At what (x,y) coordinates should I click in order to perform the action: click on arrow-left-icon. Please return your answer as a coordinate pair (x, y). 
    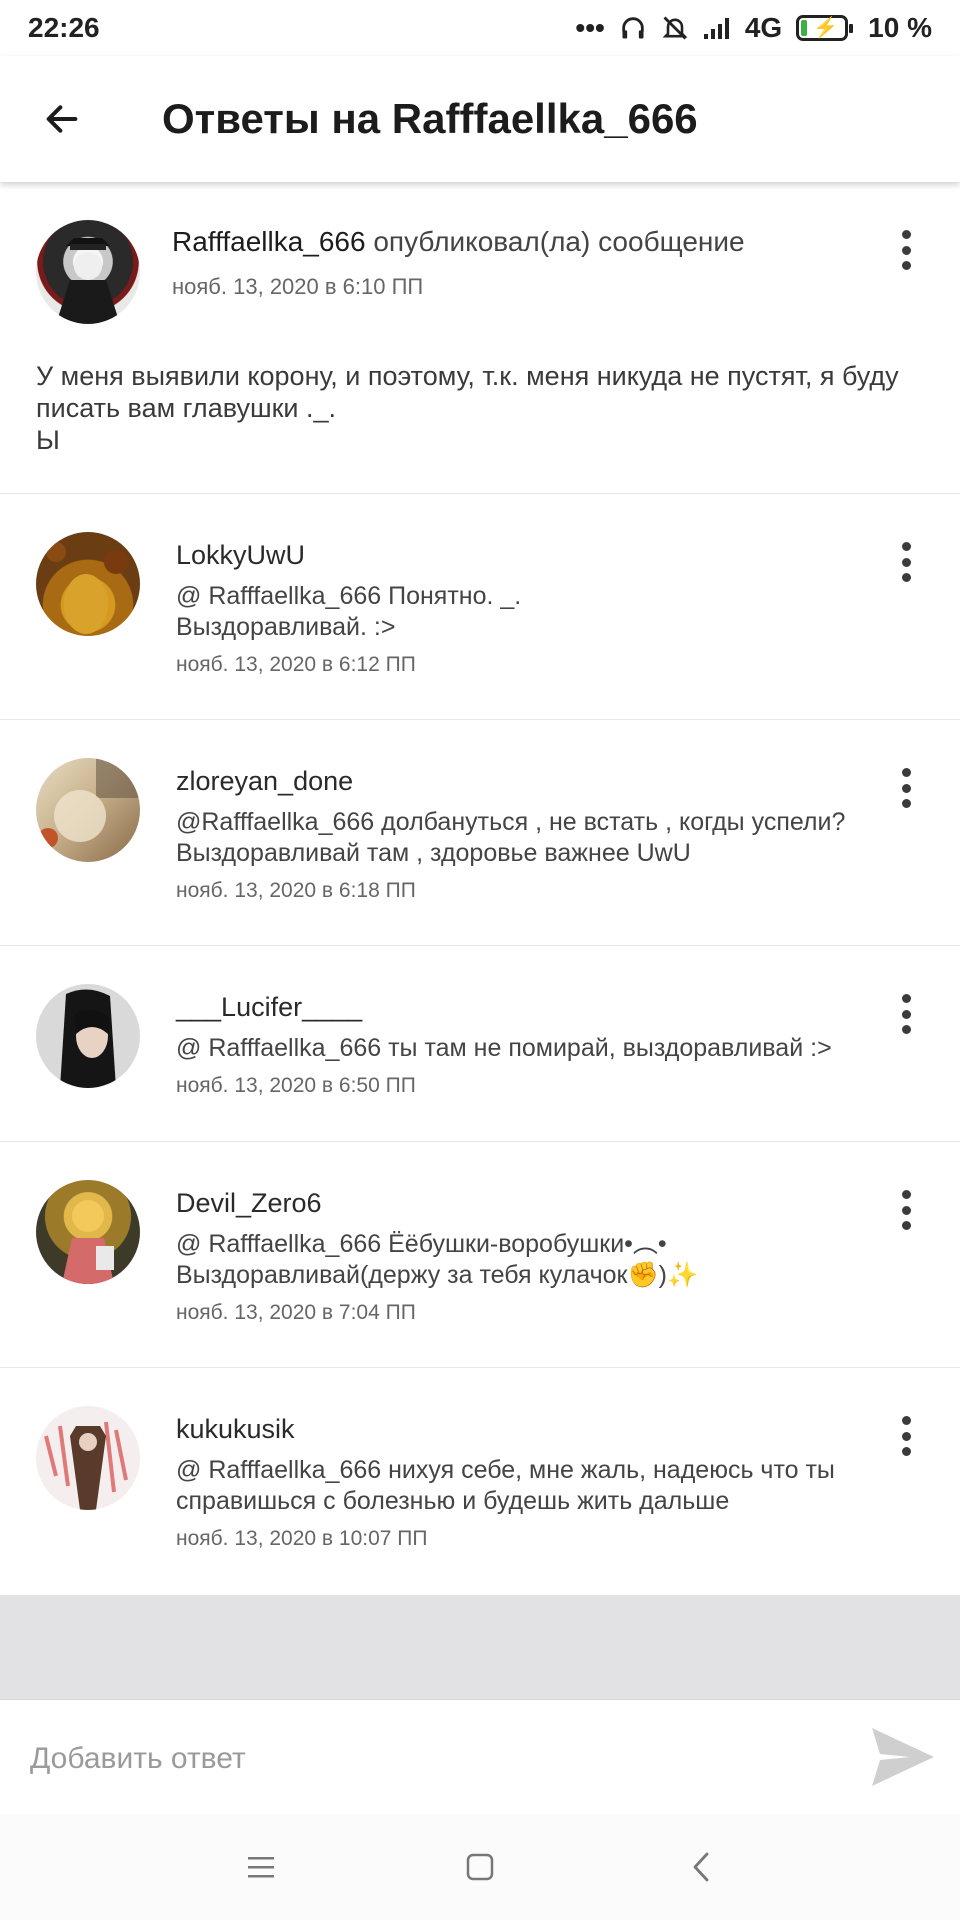
    Looking at the image, I should click on (62, 119).